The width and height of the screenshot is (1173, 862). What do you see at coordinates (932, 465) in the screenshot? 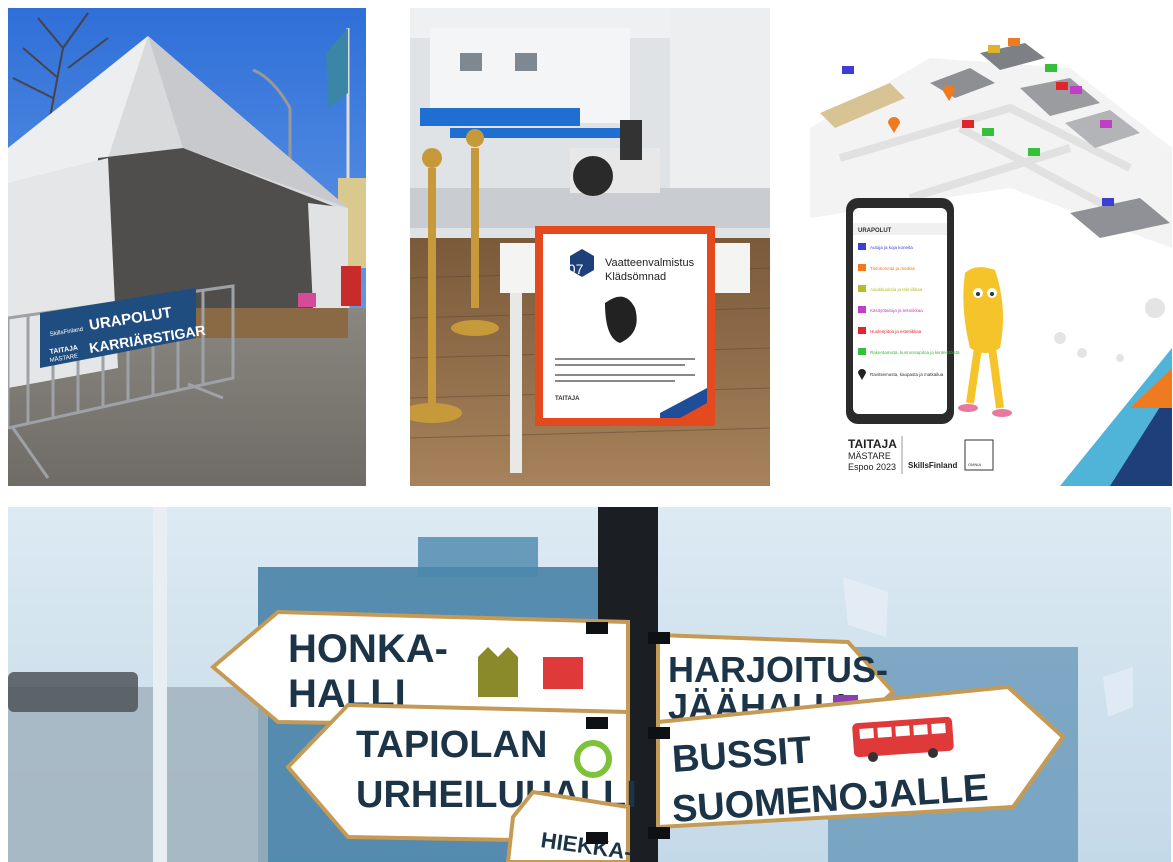
I see `brand-skillsfinland: SkillsFinland` at bounding box center [932, 465].